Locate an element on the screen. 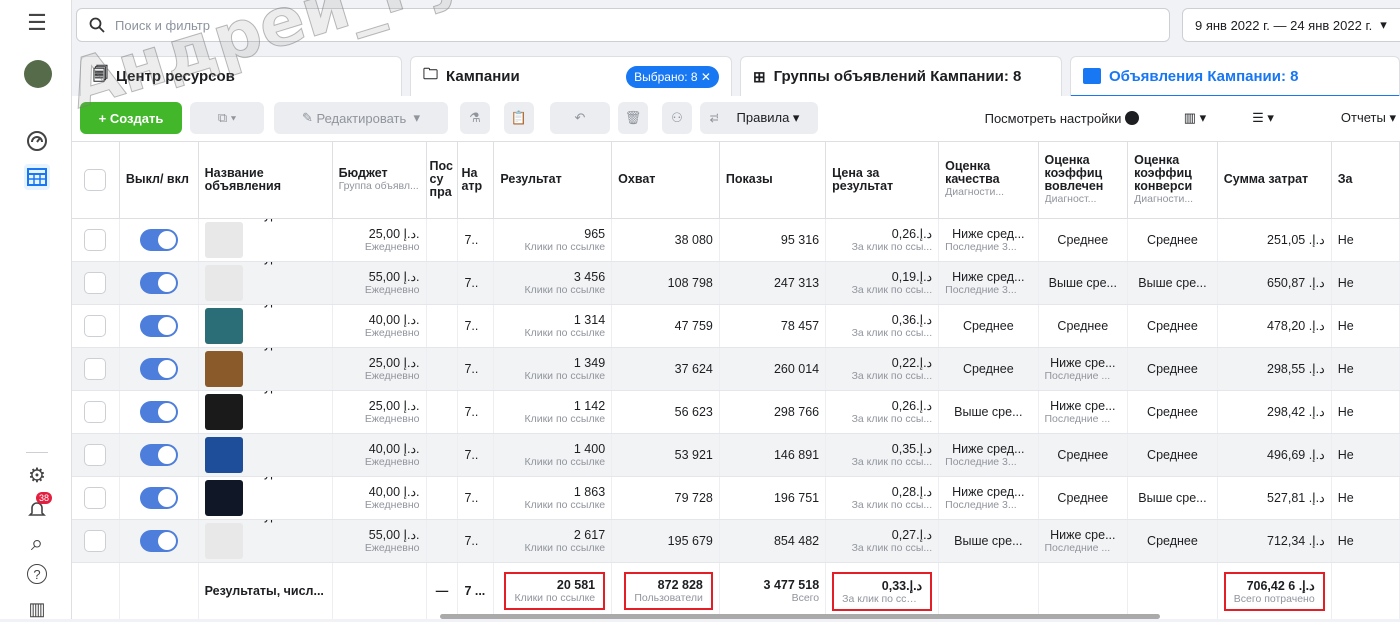 The width and height of the screenshot is (1400, 622). col-spend: Сумма затрат is located at coordinates (1274, 180).